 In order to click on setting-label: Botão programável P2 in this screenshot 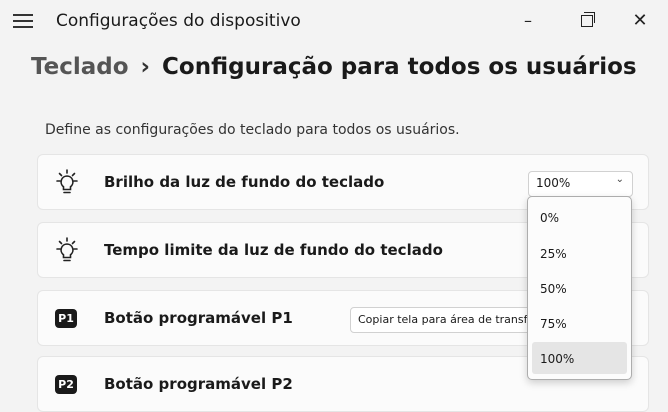, I will do `click(198, 384)`.